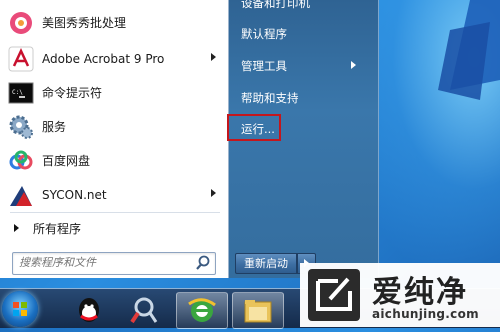  Describe the element at coordinates (20, 309) in the screenshot. I see `start-orb-icon` at that location.